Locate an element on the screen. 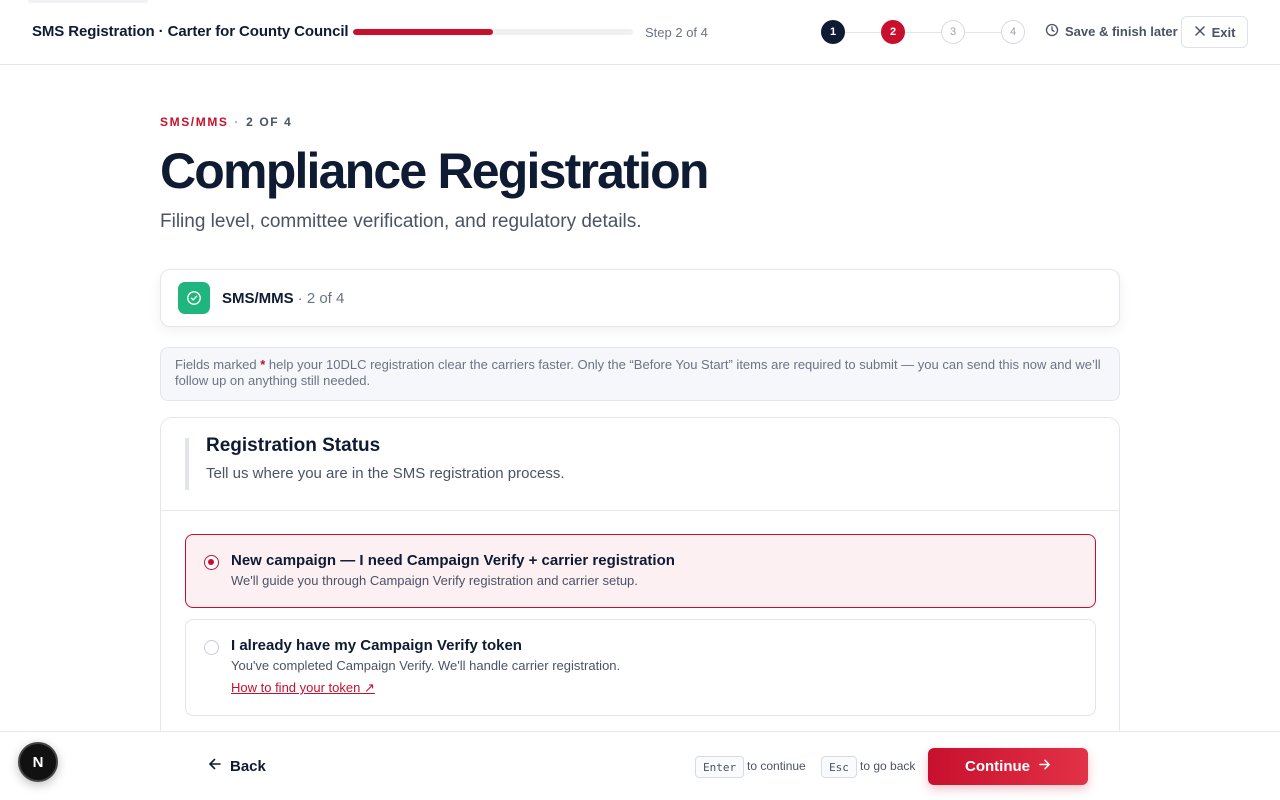 This screenshot has height=800, width=1280. continue-button: Continue is located at coordinates (1008, 766).